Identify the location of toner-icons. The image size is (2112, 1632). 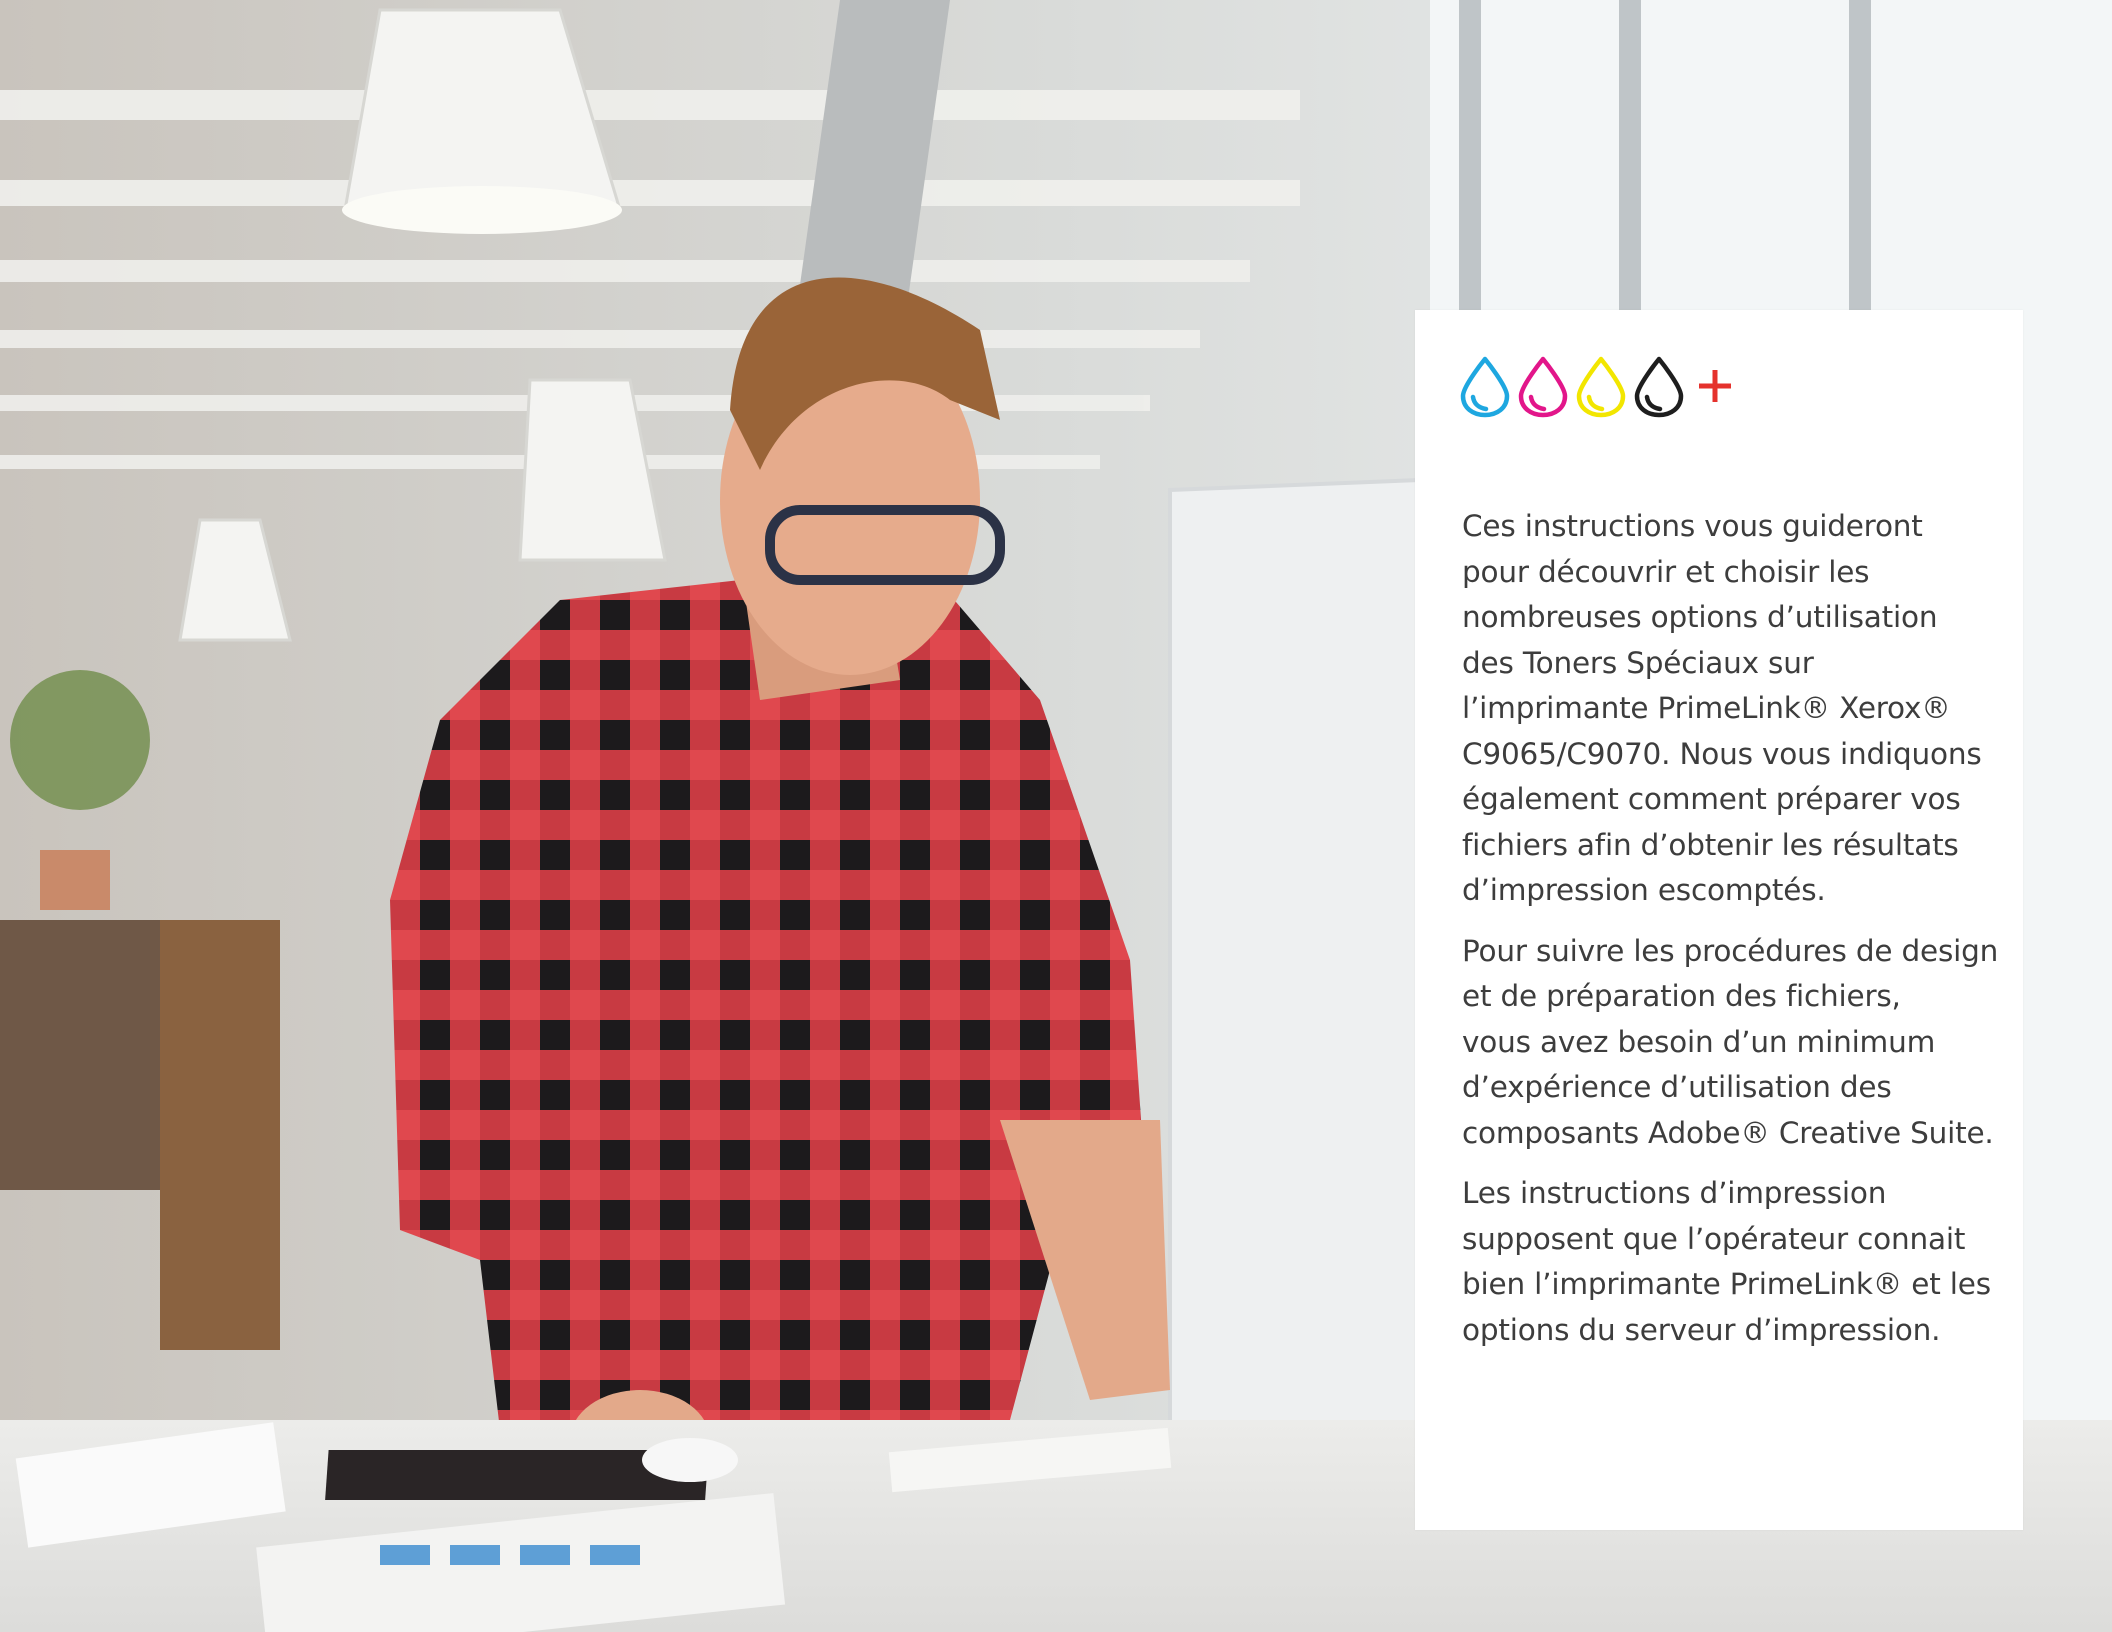
(1597, 387).